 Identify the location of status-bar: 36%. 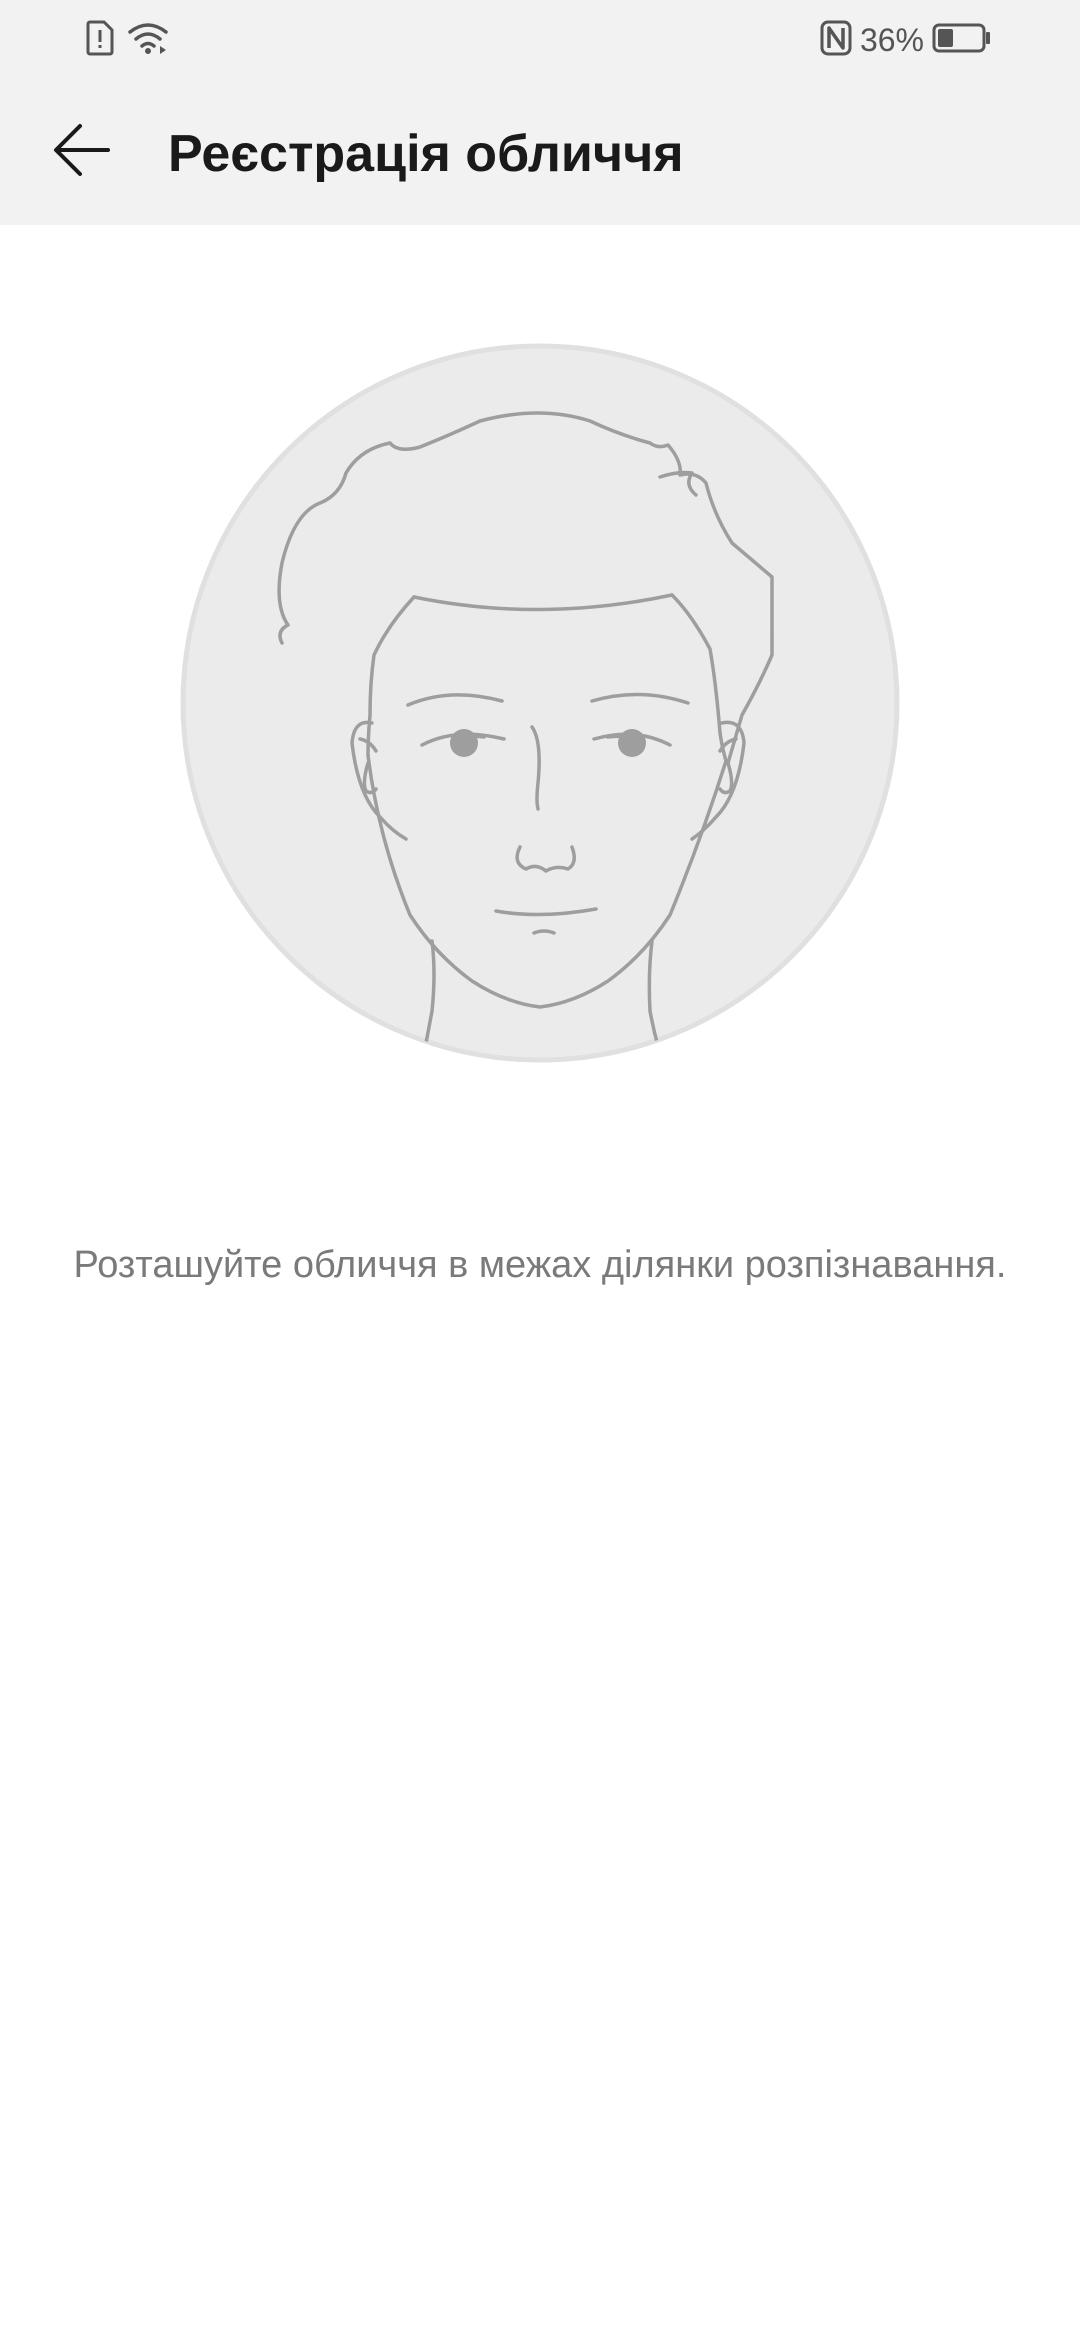
(540, 40).